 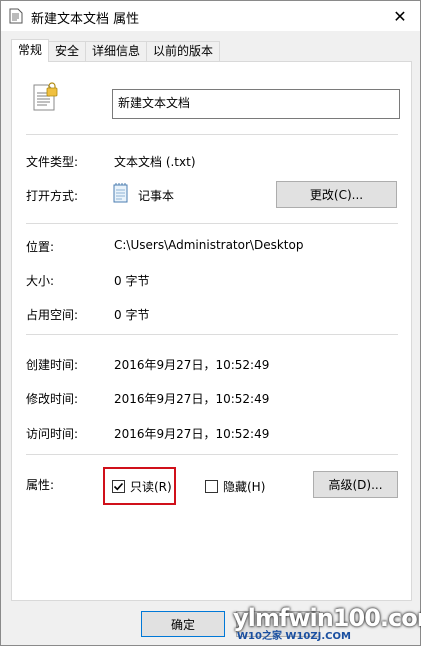 I want to click on file-type-value: 文本文档 (.txt), so click(x=155, y=162).